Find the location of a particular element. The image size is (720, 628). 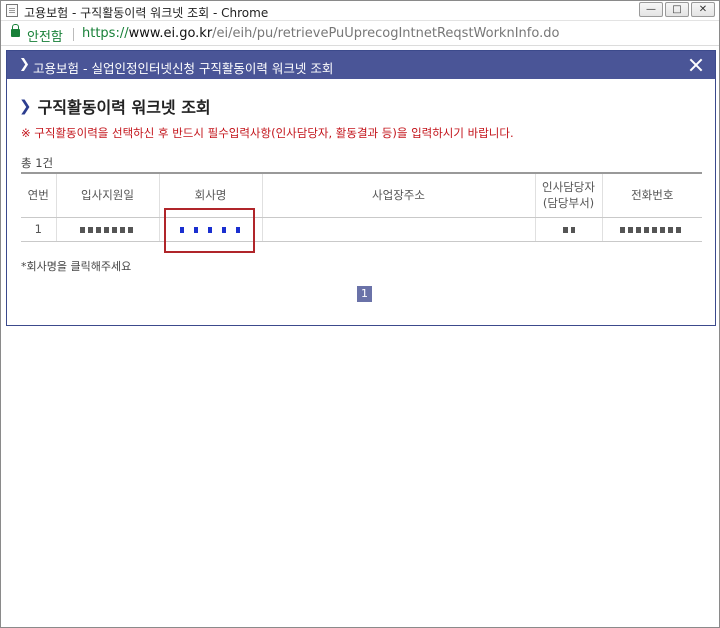

job-history-table: 연번 입사지원일 회사명 사업장주소 인사담당자 (담당부서) 전화번호 1 is located at coordinates (361, 207).